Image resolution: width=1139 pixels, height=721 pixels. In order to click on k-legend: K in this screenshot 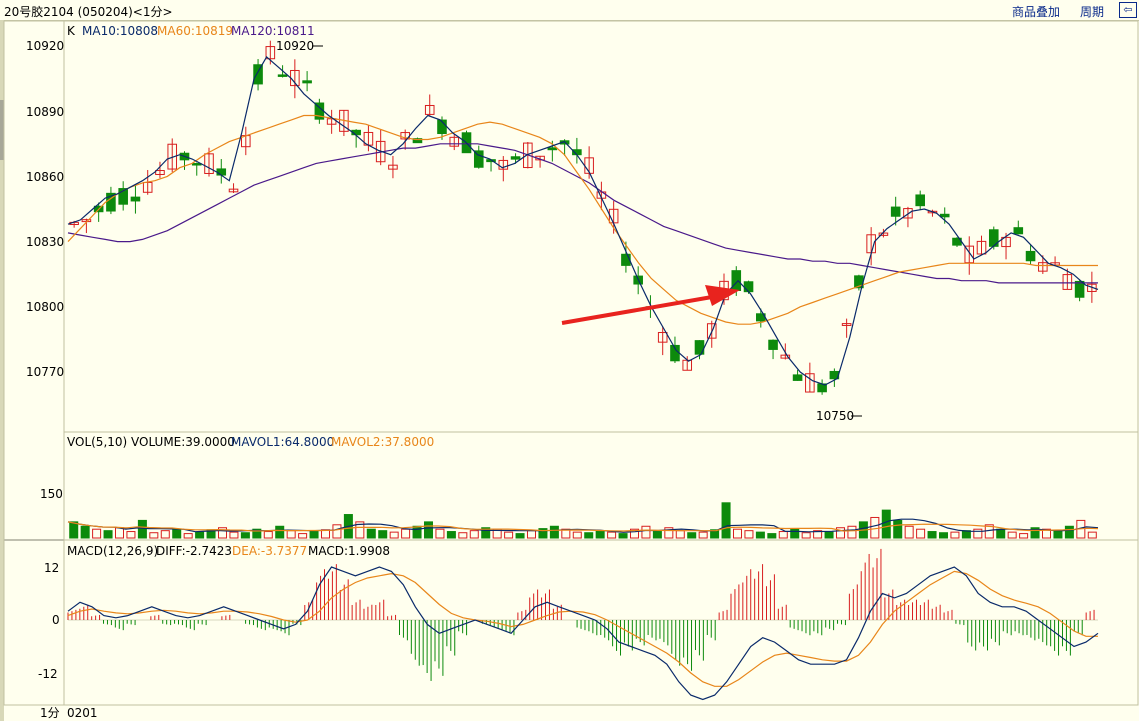, I will do `click(71, 31)`.